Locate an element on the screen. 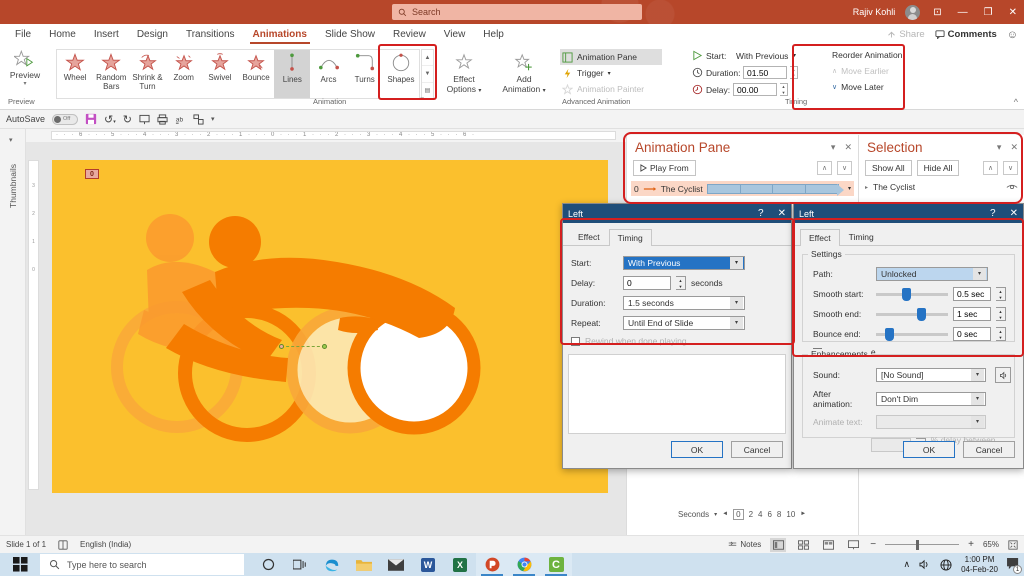 Image resolution: width=1024 pixels, height=576 pixels. effect-turns: Turns is located at coordinates (365, 67).